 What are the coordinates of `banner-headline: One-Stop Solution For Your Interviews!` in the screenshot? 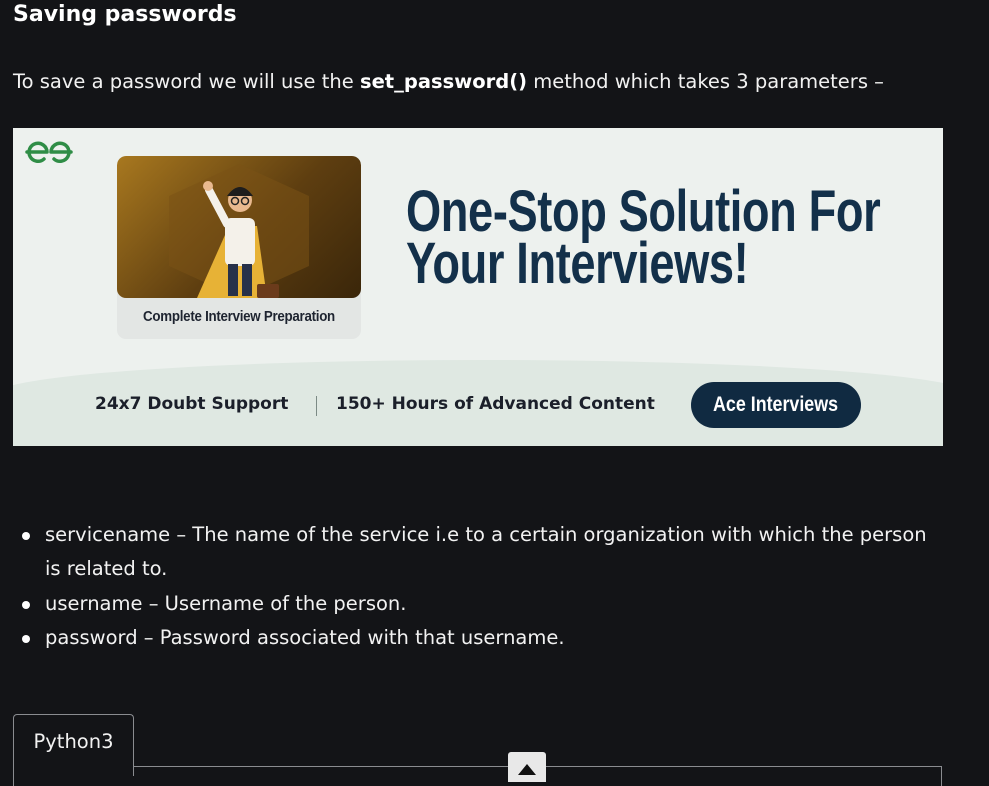 It's located at (643, 239).